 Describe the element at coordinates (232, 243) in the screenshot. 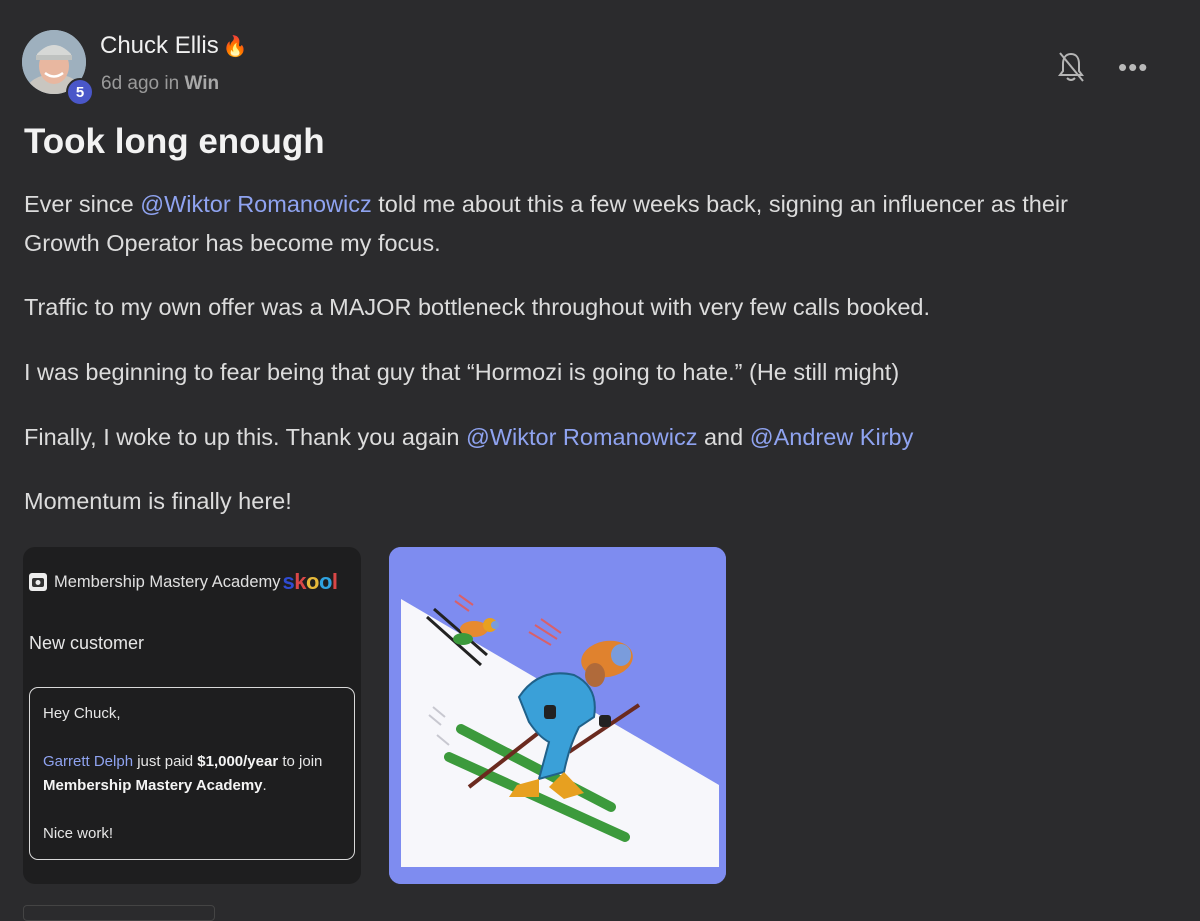

I see `post-paragraph-1b: Growth Operator has become my focus.` at that location.